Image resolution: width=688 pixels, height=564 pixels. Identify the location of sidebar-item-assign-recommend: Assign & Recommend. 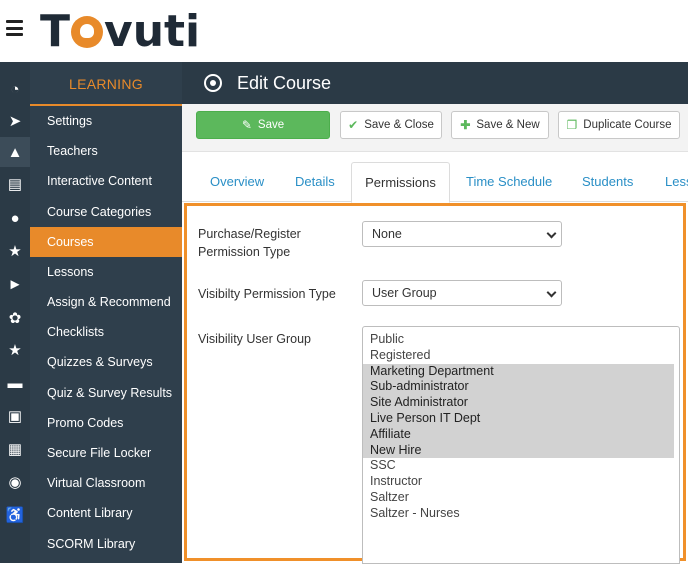
(106, 302).